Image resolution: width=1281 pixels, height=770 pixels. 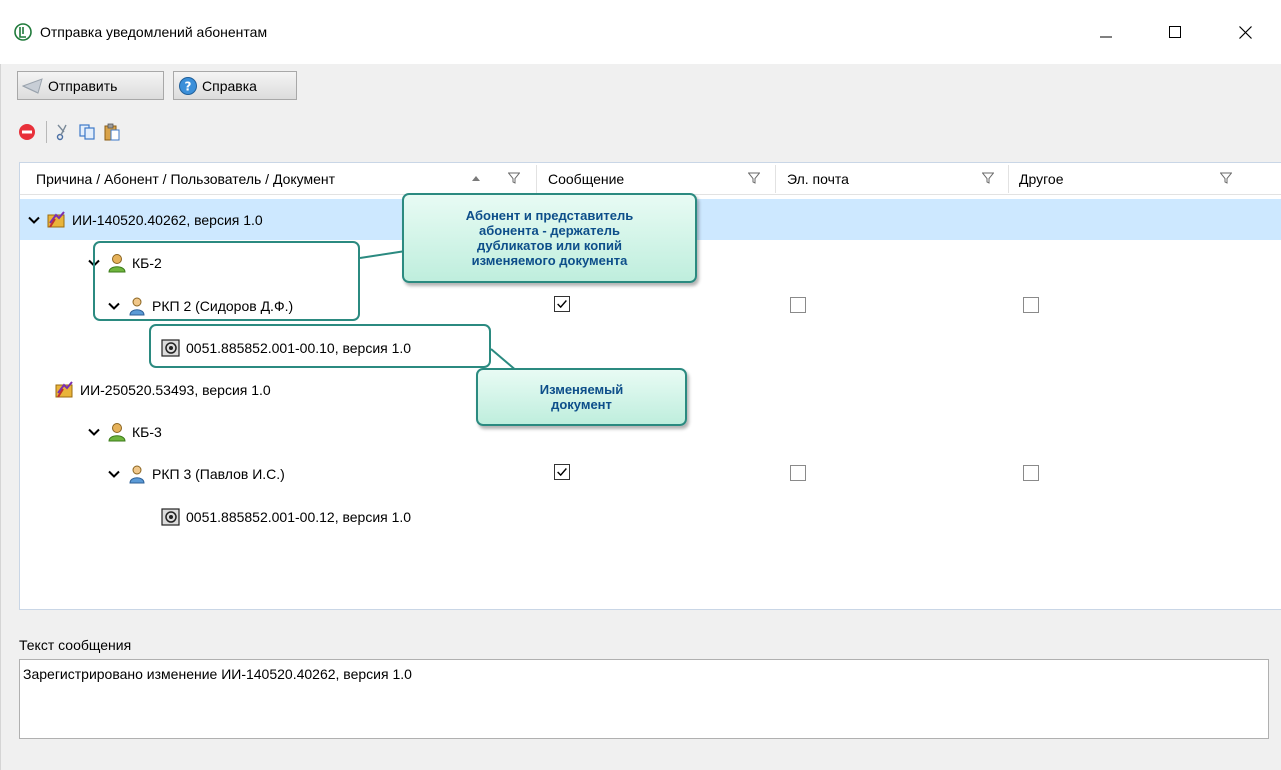 I want to click on minimize-icon, so click(x=1106, y=37).